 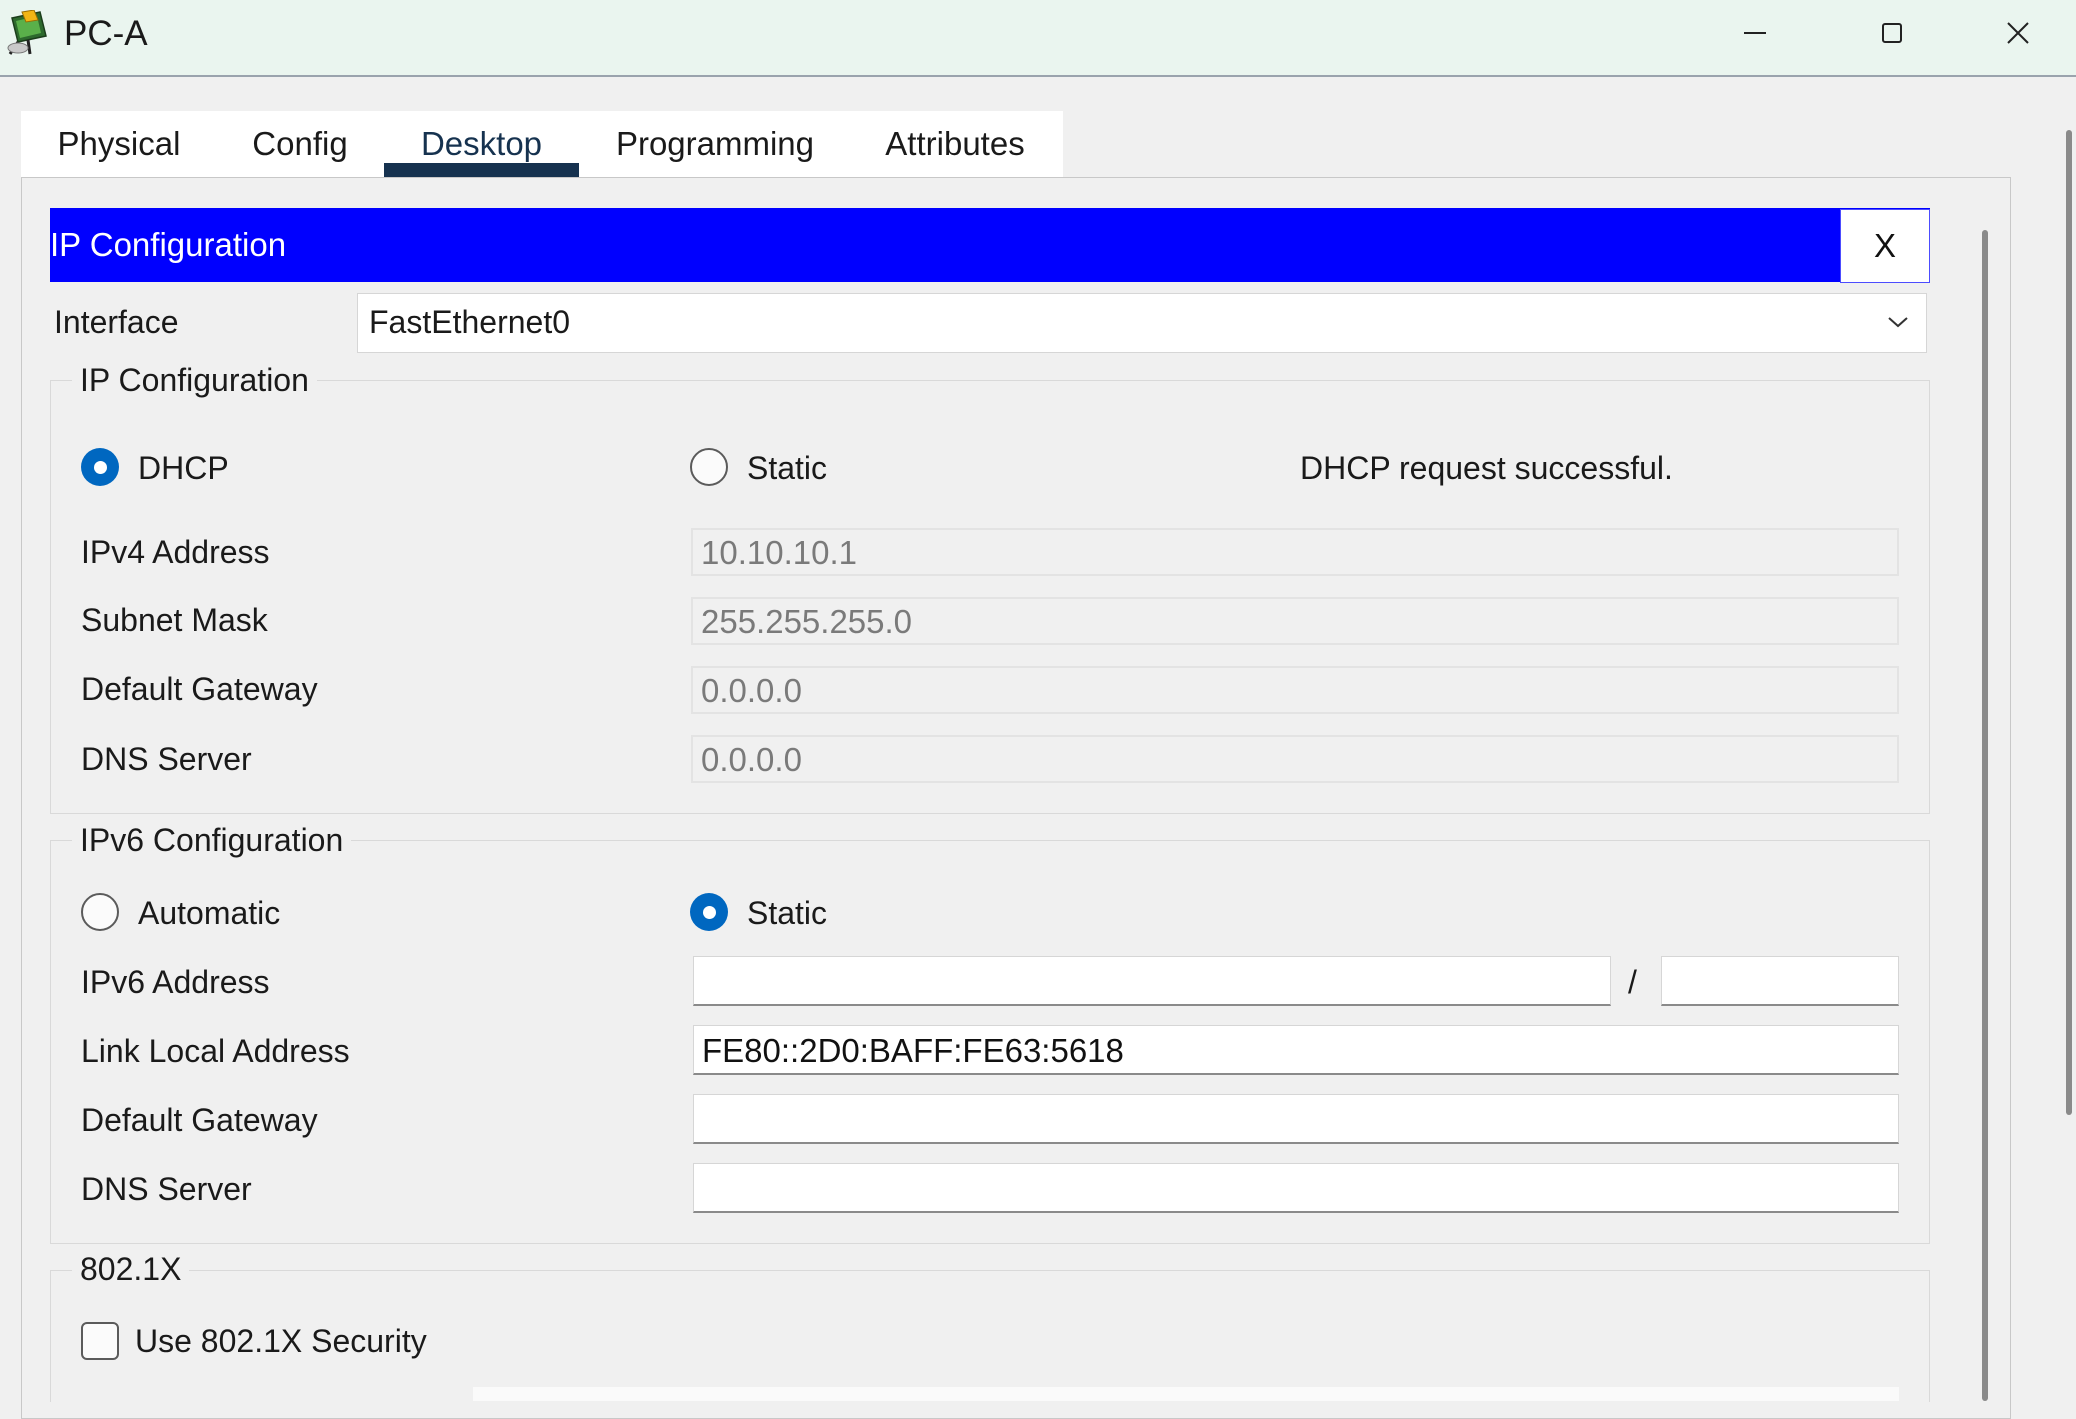 I want to click on tab-config: Config, so click(x=300, y=144).